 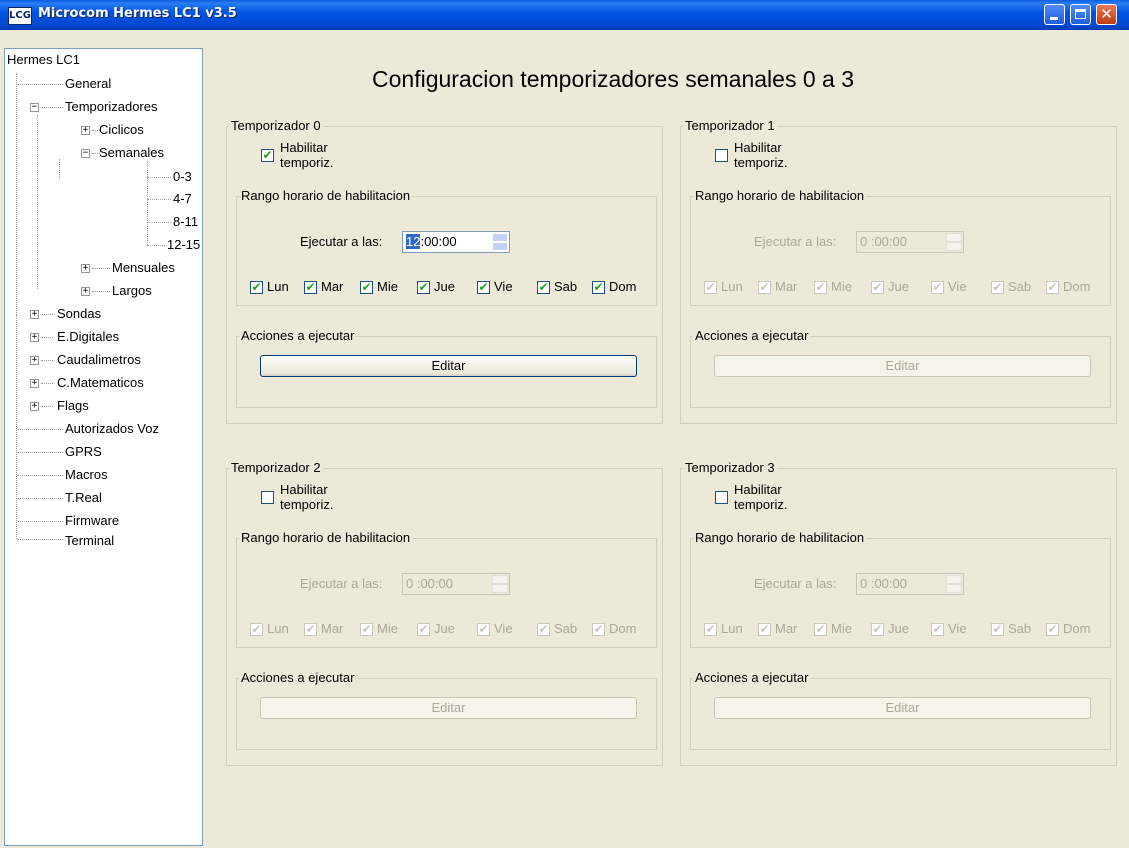 I want to click on tree-item-4-7: 4-7, so click(x=182, y=199).